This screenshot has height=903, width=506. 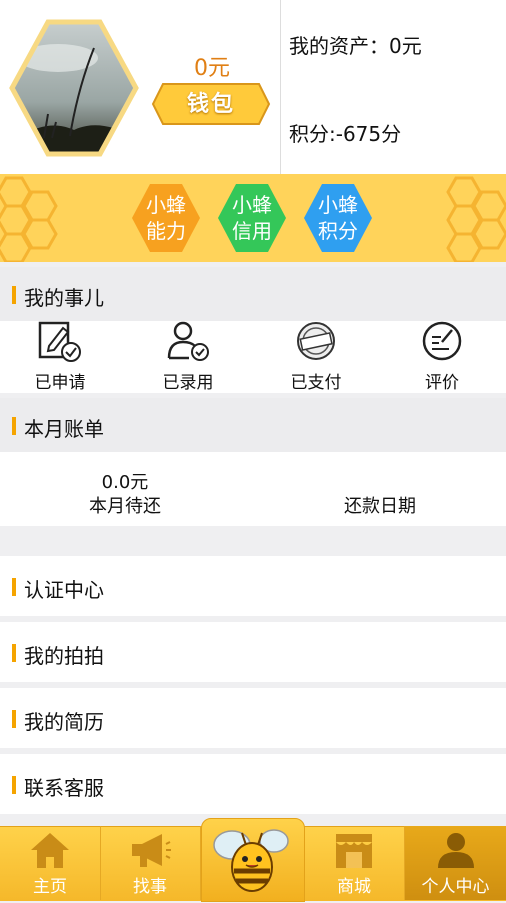 What do you see at coordinates (345, 134) in the screenshot?
I see `points-text: 积分:-675分` at bounding box center [345, 134].